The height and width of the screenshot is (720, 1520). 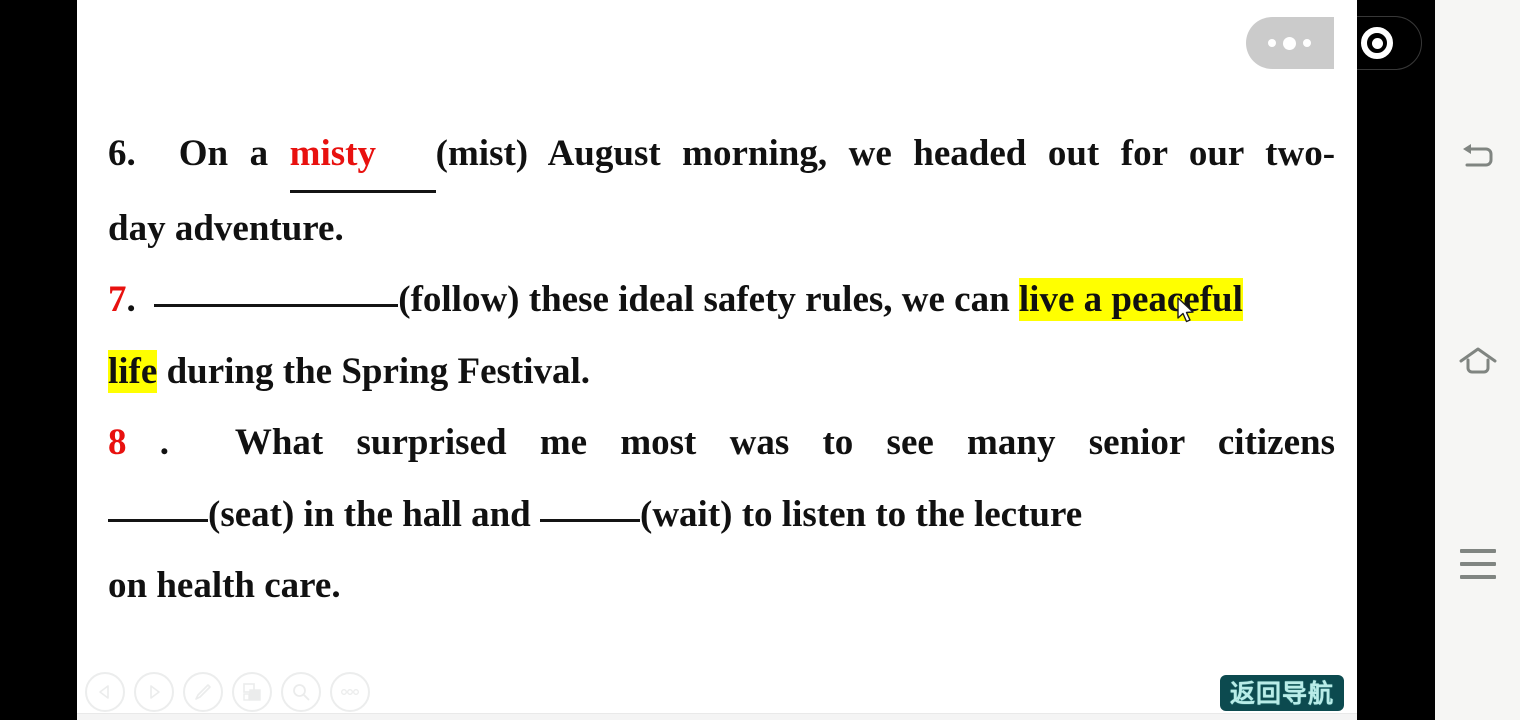 I want to click on question-7-text-b: during the Spring Festival., so click(x=378, y=371).